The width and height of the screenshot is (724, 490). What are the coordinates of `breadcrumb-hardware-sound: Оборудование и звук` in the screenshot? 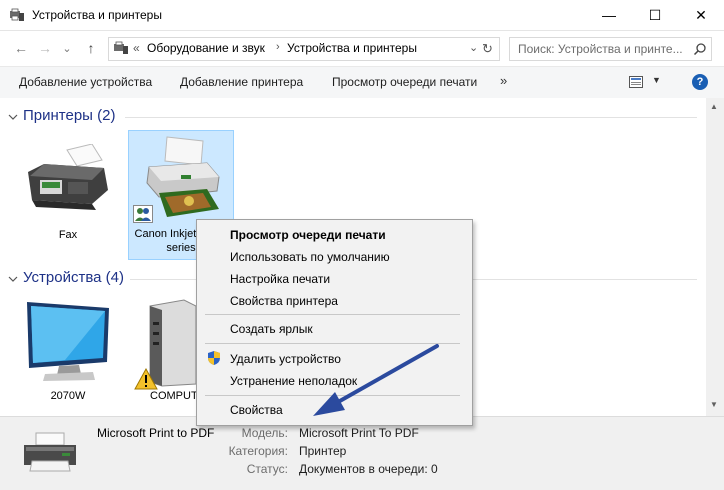 It's located at (206, 48).